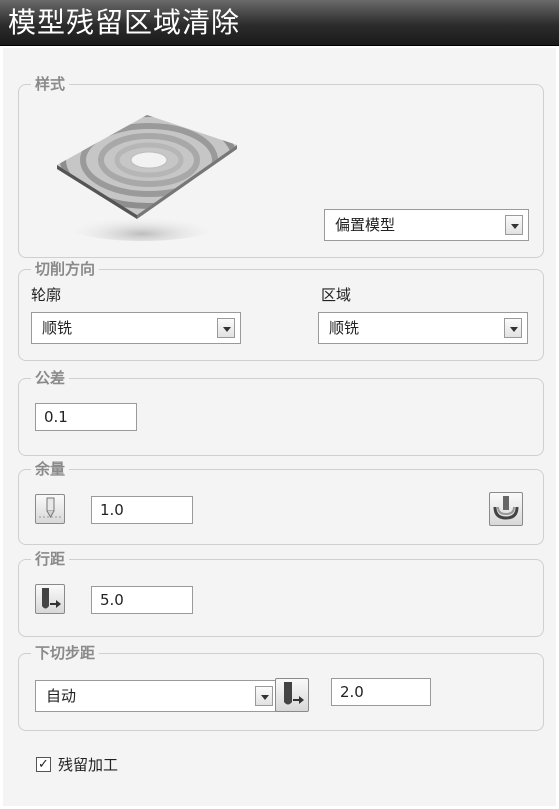 This screenshot has height=809, width=559. Describe the element at coordinates (147, 178) in the screenshot. I see `offset-pattern-preview-icon` at that location.